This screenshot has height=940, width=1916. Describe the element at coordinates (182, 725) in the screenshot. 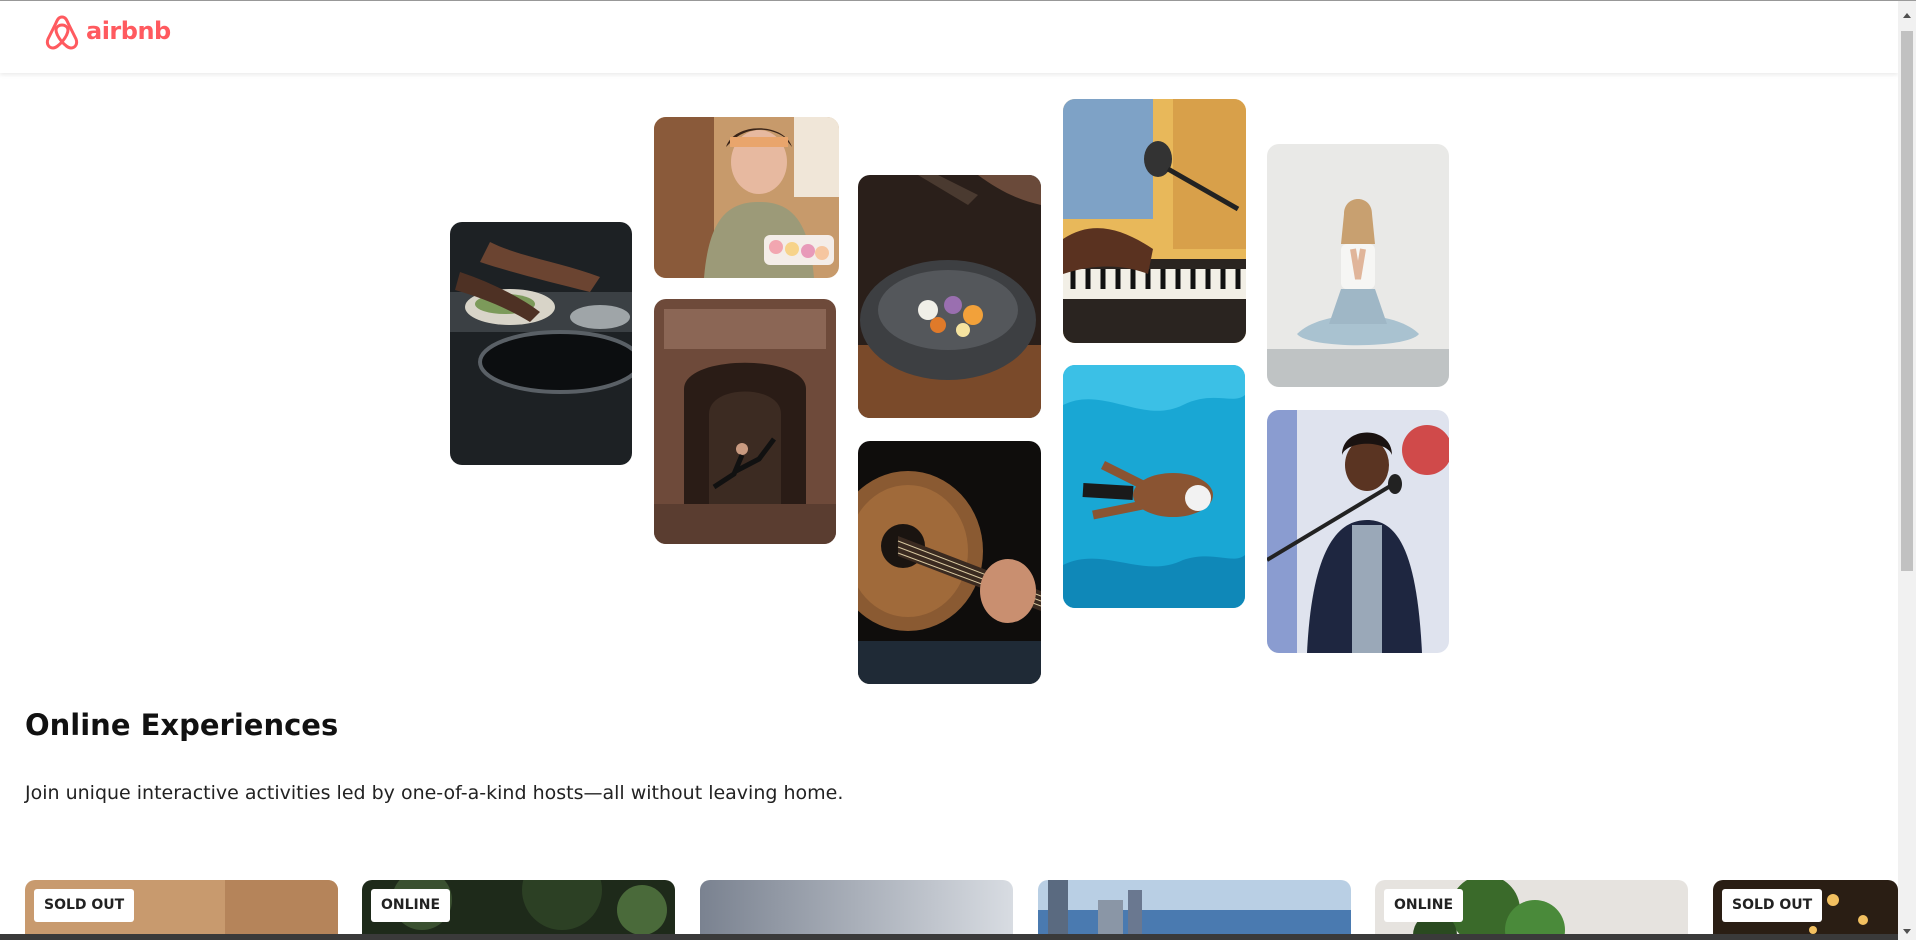

I see `section-title: Online Experiences` at that location.